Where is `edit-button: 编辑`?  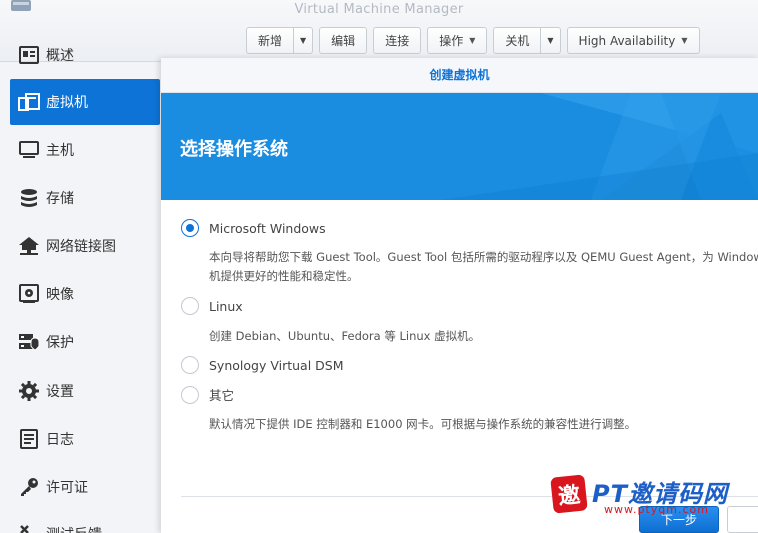
edit-button: 编辑 is located at coordinates (343, 40).